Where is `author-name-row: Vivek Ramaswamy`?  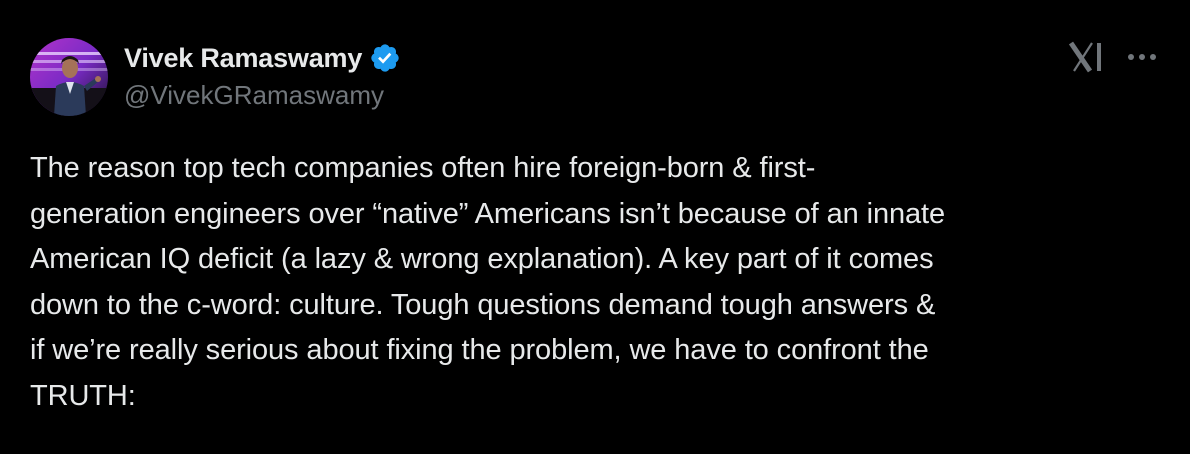 author-name-row: Vivek Ramaswamy is located at coordinates (262, 58).